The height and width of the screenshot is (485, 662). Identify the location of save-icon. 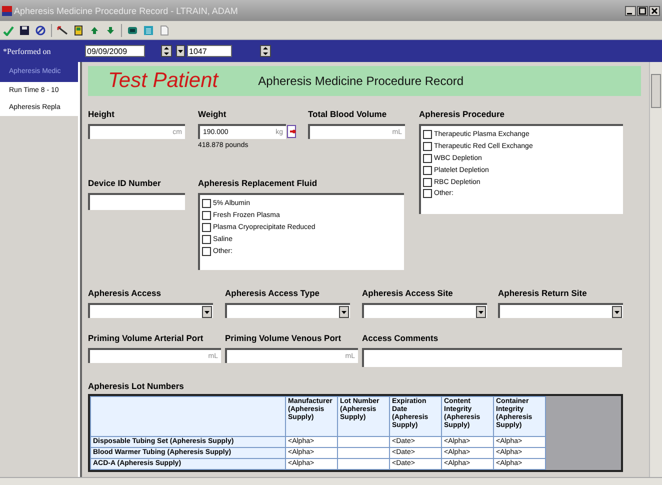
(24, 30).